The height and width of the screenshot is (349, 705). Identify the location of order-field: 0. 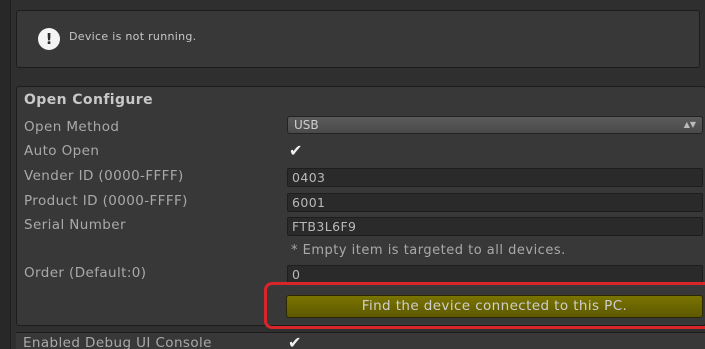
(495, 274).